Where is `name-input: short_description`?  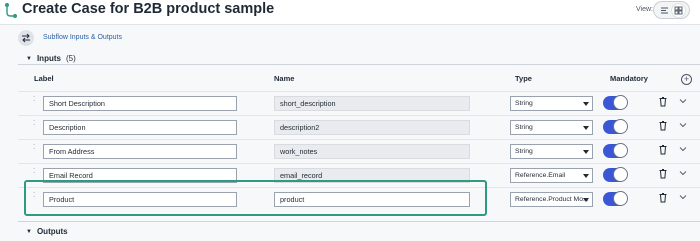
name-input: short_description is located at coordinates (372, 103).